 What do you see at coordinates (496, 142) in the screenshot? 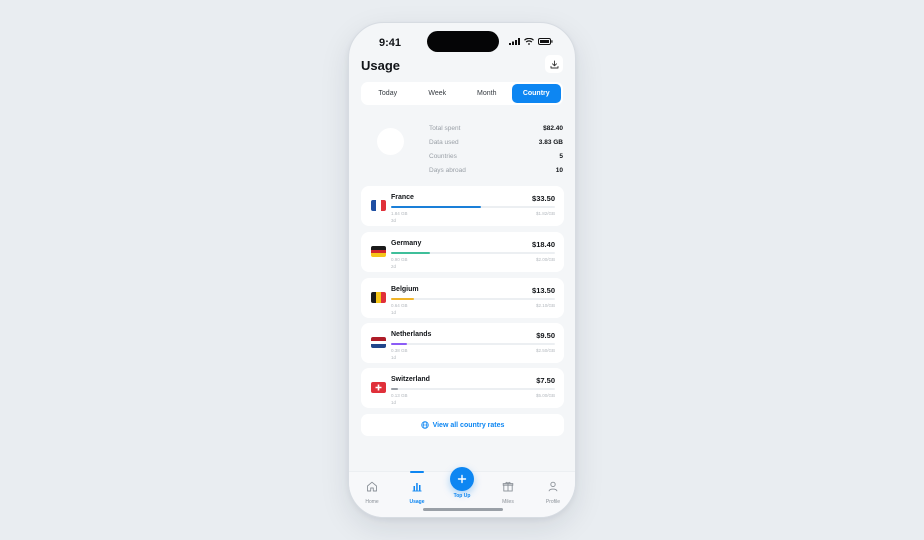
I see `stat-data-used: Data used 3.83 GB` at bounding box center [496, 142].